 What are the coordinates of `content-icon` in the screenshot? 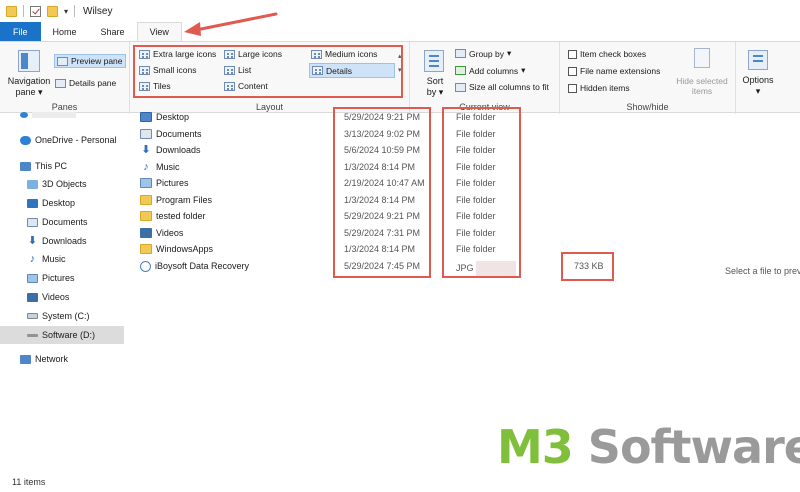 It's located at (229, 86).